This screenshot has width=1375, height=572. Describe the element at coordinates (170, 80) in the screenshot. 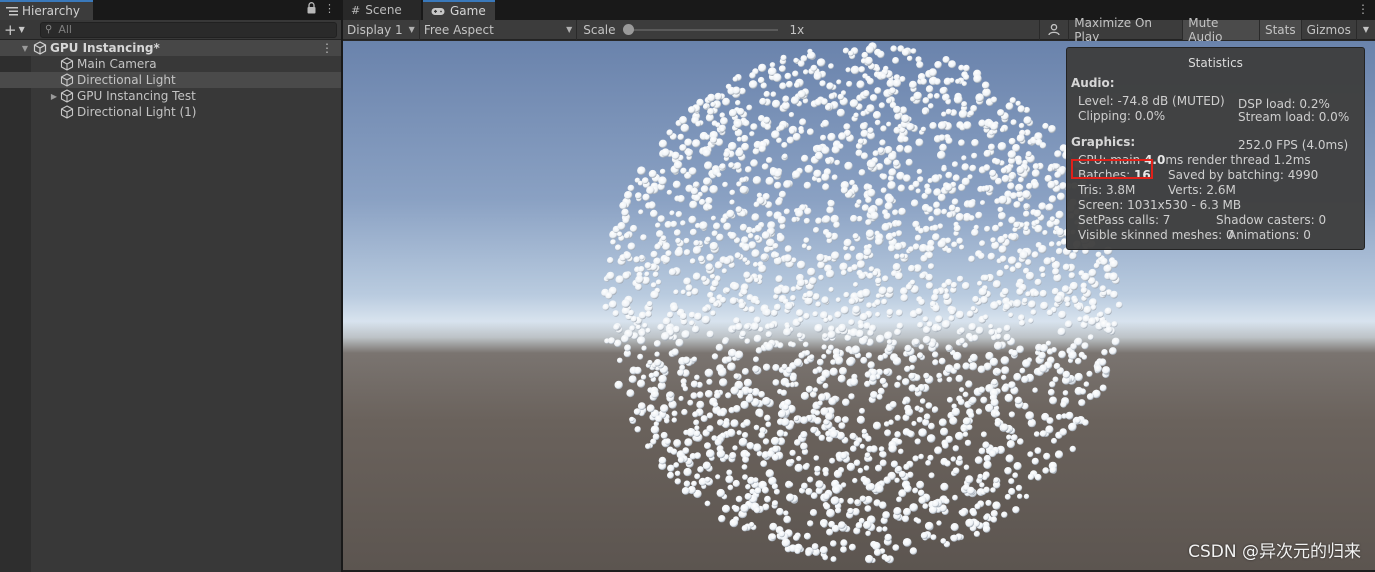

I see `hierarchy-item: Directional Light` at that location.